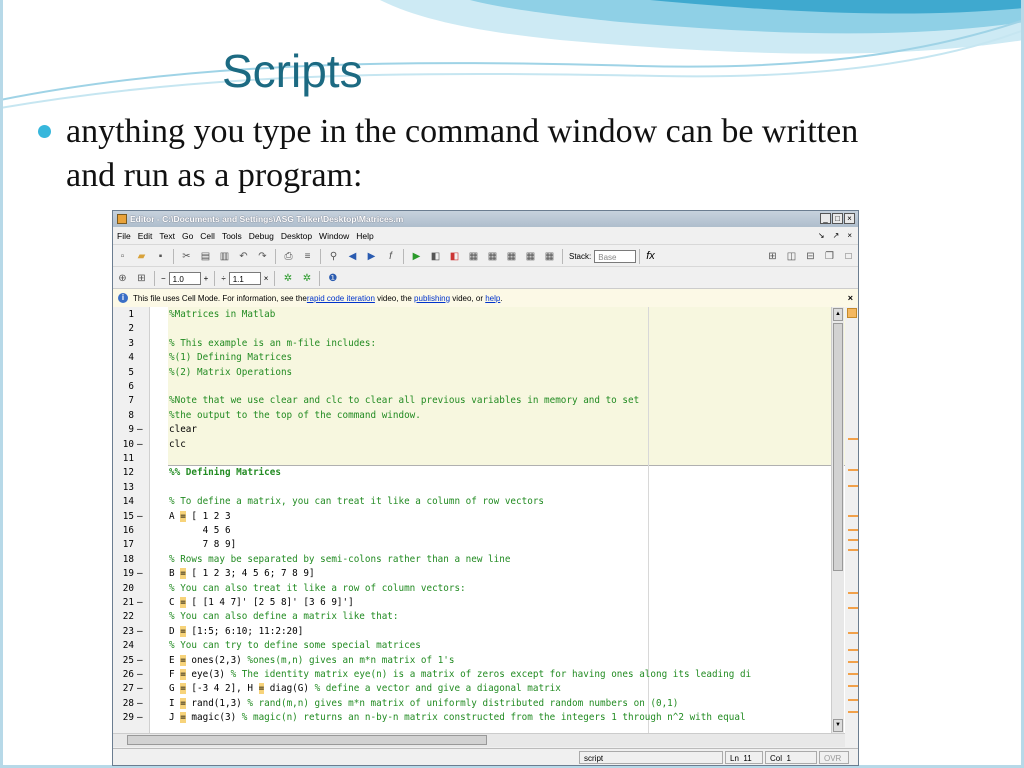 The height and width of the screenshot is (768, 1024). I want to click on code-line: 16 4 5 6, so click(479, 531).